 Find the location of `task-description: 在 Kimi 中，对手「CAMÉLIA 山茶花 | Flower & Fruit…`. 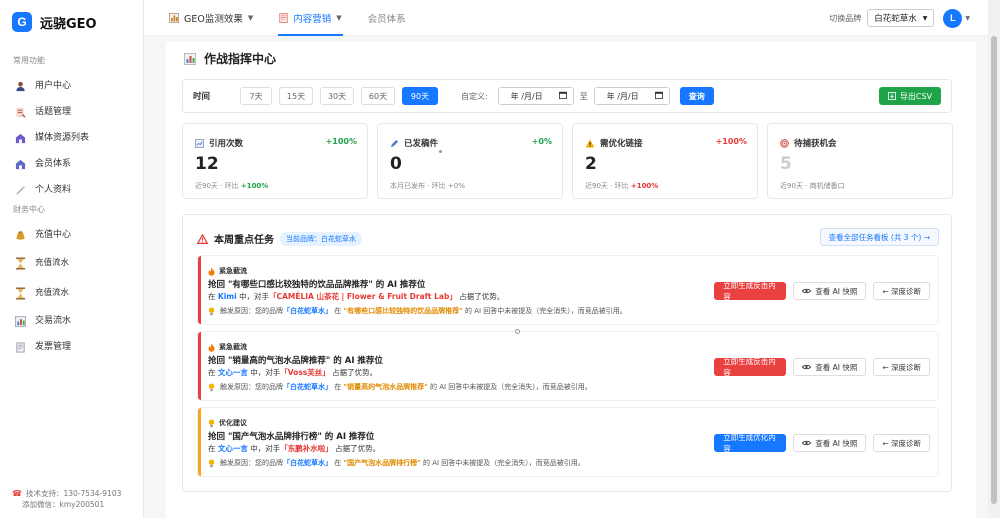

task-description: 在 Kimi 中，对手「CAMÉLIA 山茶花 | Flower & Fruit… is located at coordinates (356, 296).